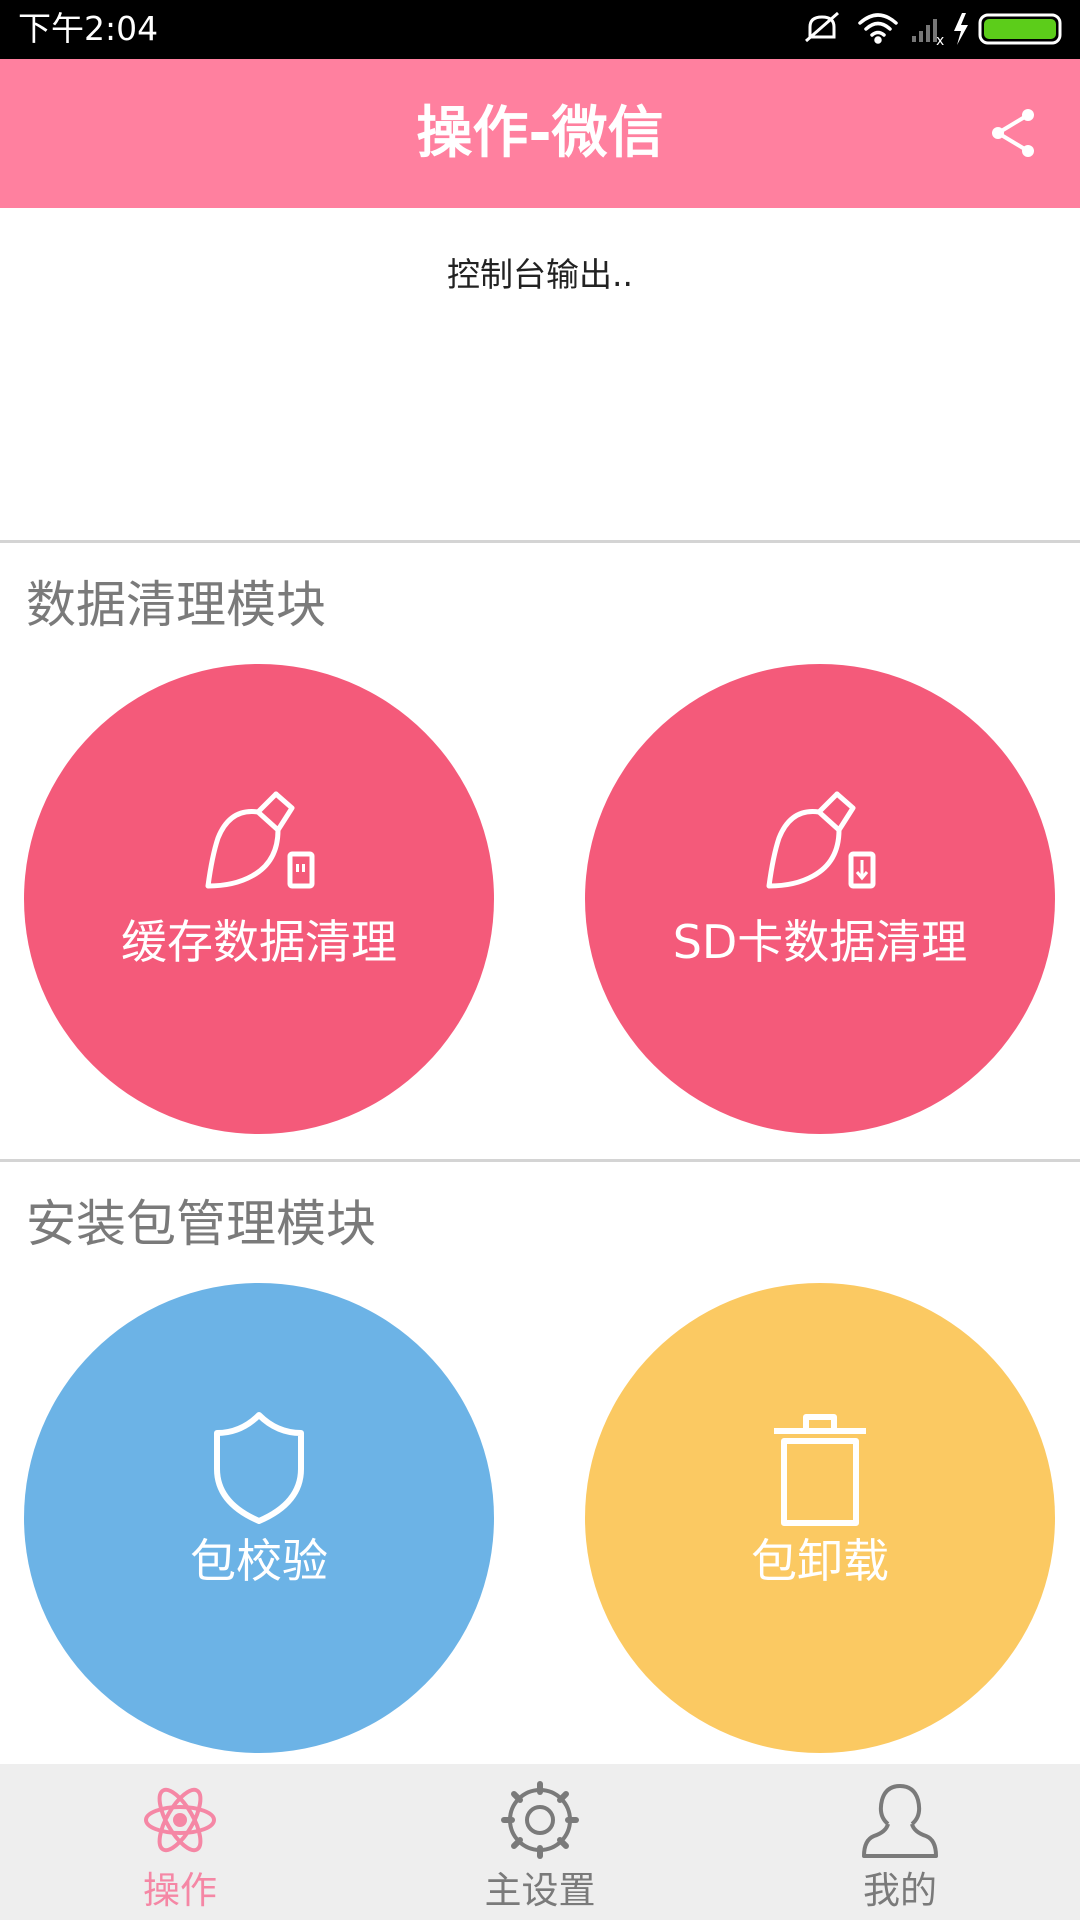 The width and height of the screenshot is (1080, 1920). What do you see at coordinates (878, 28) in the screenshot?
I see `wifi-icon` at bounding box center [878, 28].